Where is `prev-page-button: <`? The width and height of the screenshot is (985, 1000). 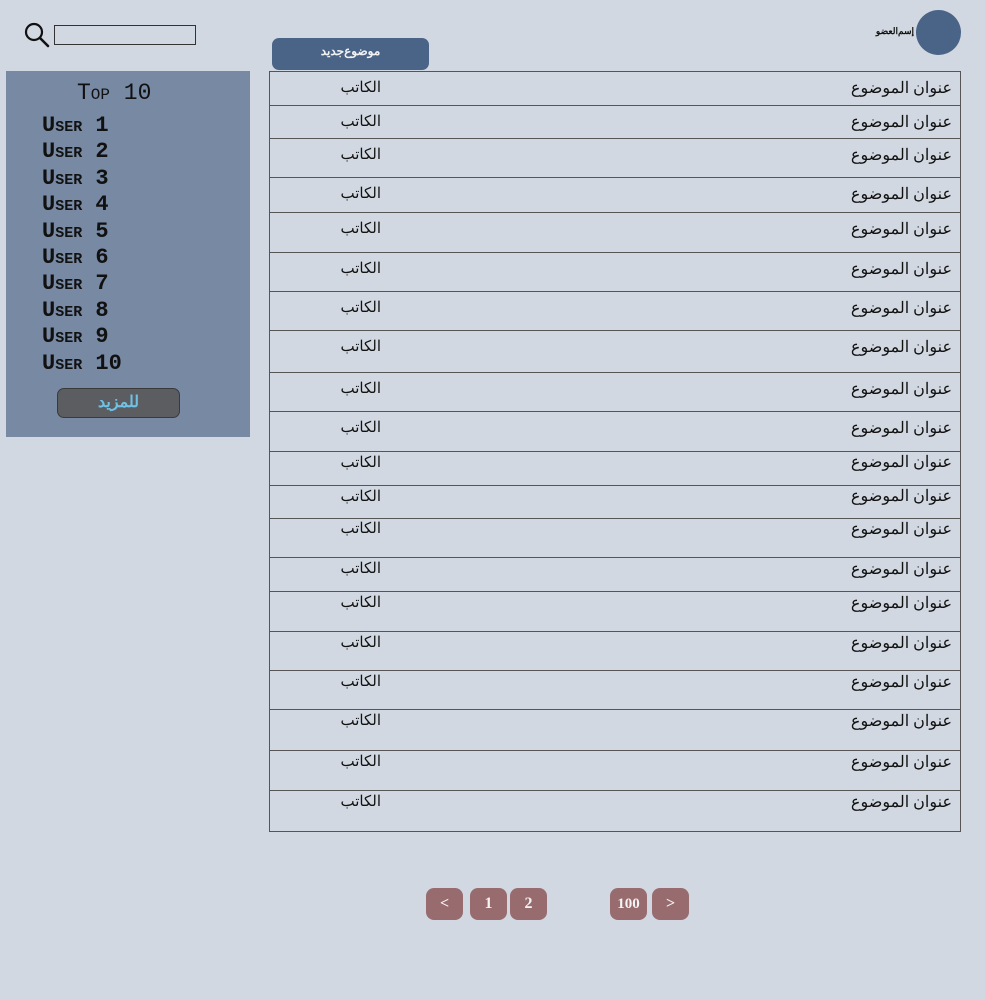 prev-page-button: < is located at coordinates (444, 904).